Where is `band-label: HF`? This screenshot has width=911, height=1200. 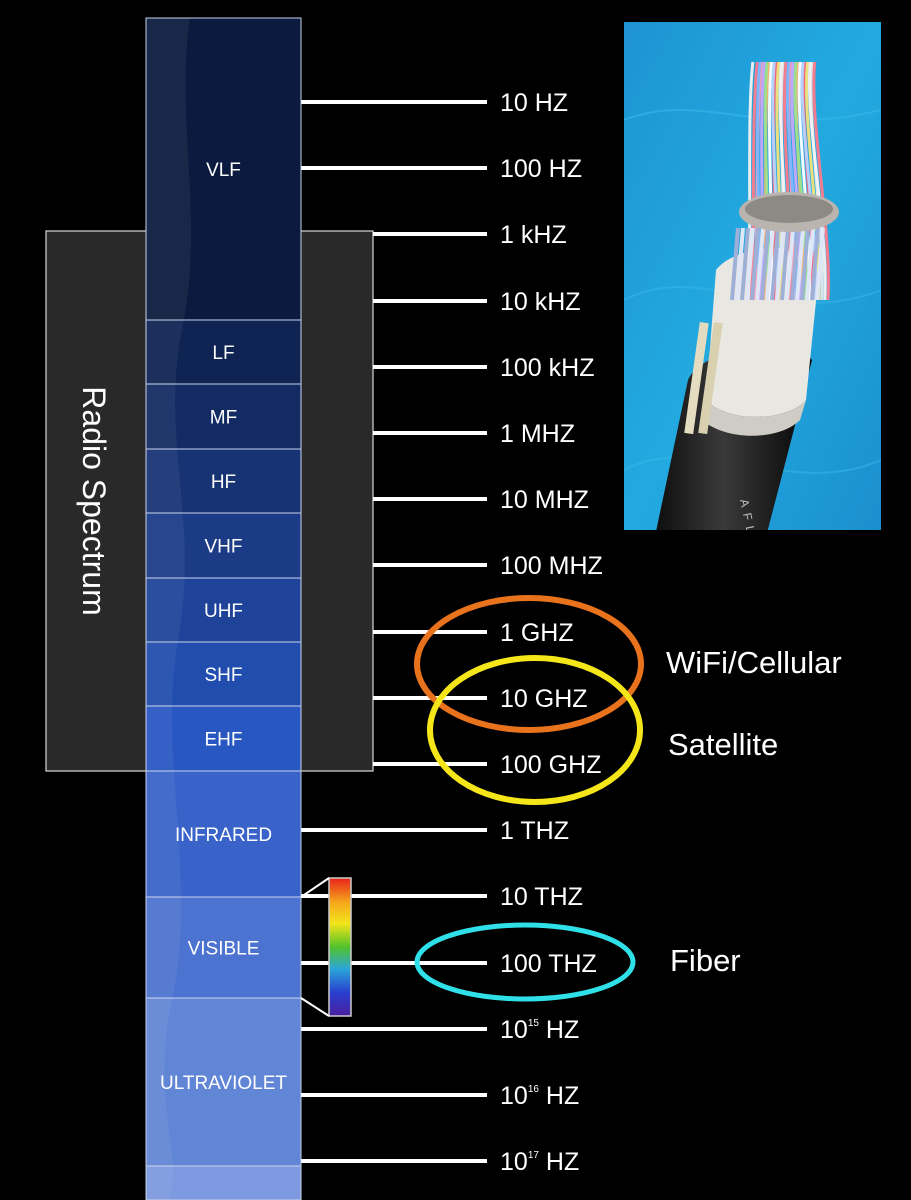 band-label: HF is located at coordinates (223, 482).